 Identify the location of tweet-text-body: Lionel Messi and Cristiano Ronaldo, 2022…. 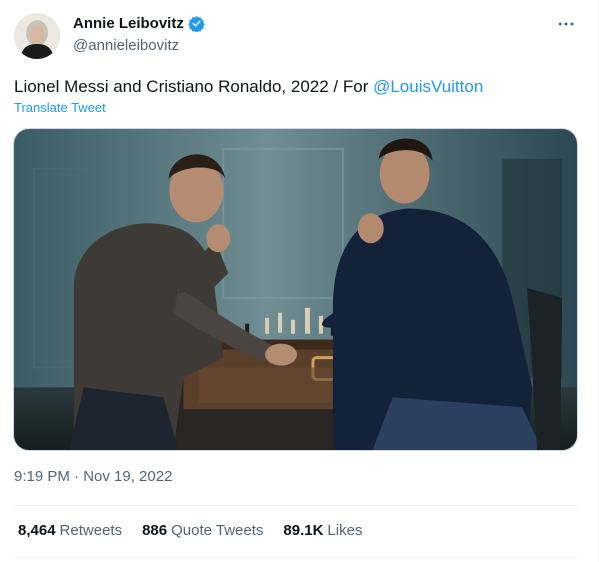
(194, 86).